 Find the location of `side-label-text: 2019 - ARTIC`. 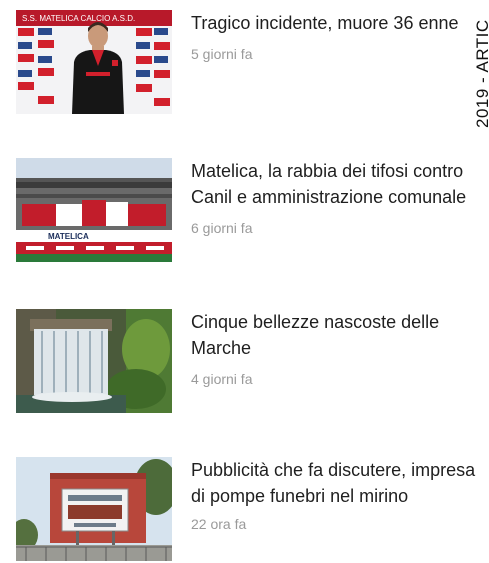

side-label-text: 2019 - ARTIC is located at coordinates (481, 73).